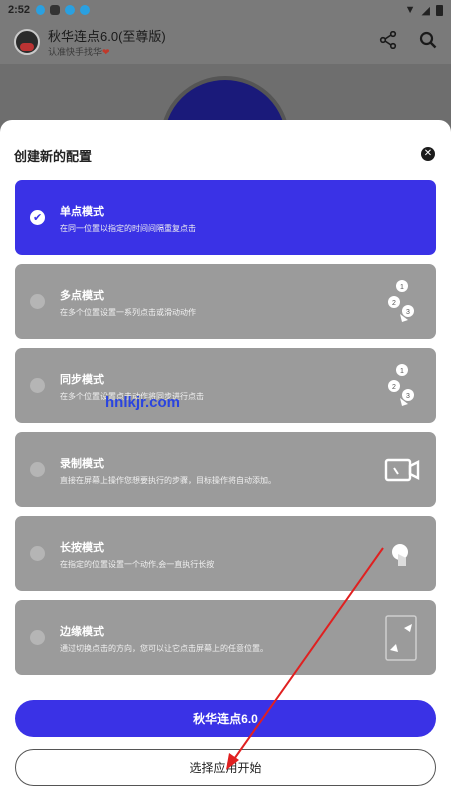 This screenshot has width=451, height=802. Describe the element at coordinates (168, 480) in the screenshot. I see `mode-desc: 直接在屏幕上操作您想要执行的步骤，目标操作将自动添加。` at that location.